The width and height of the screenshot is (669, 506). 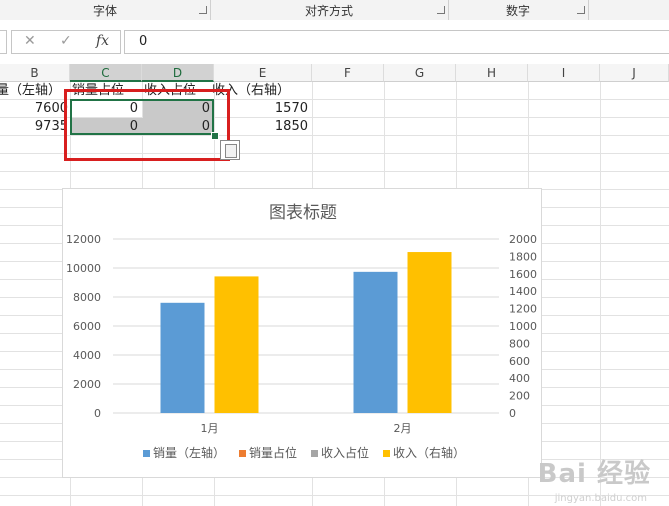 I want to click on highlight-annotation-box, so click(x=147, y=125).